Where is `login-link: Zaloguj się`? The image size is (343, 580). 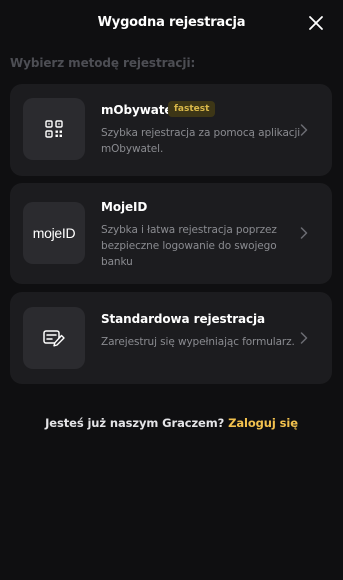
login-link: Zaloguj się is located at coordinates (263, 423).